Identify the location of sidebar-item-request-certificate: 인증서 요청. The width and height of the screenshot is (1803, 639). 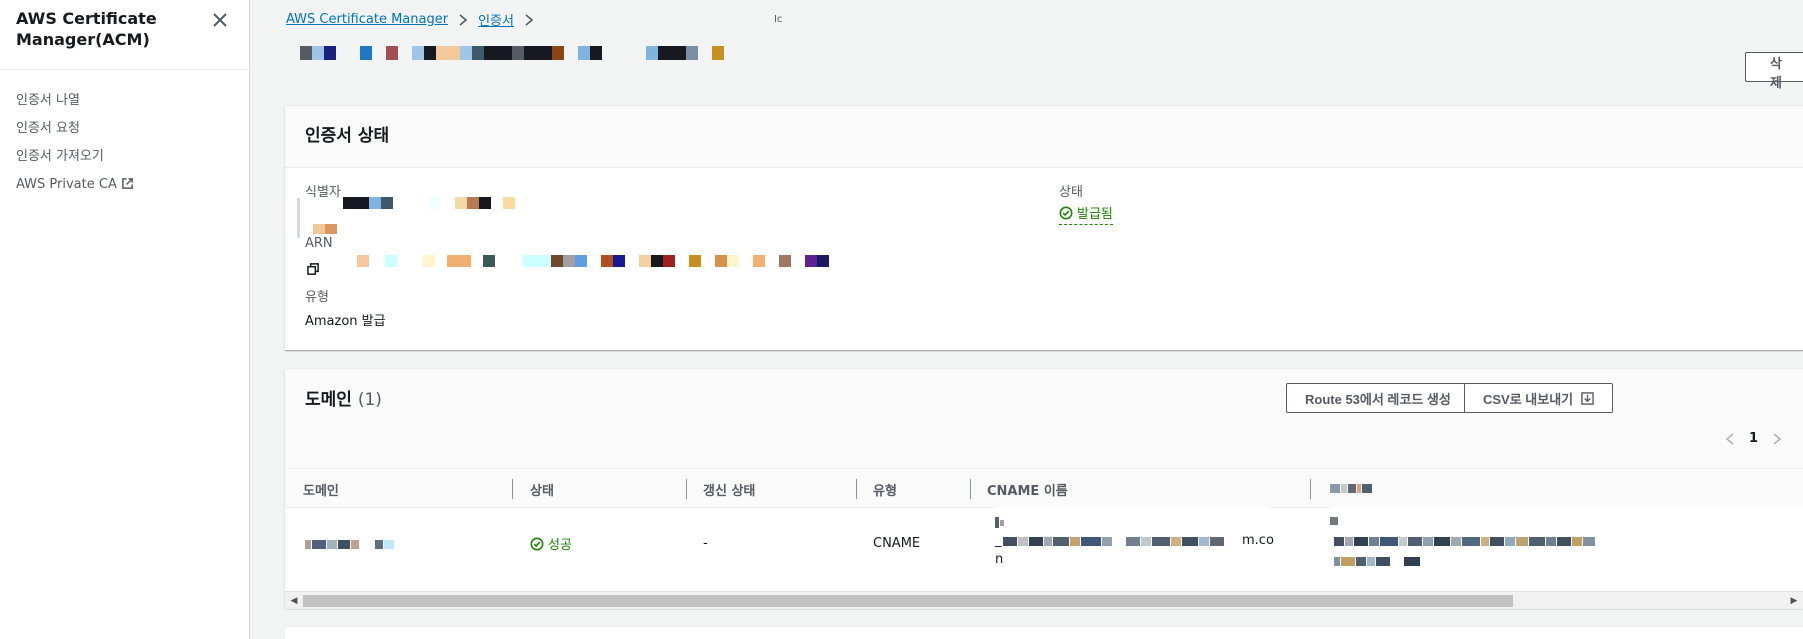
(124, 129).